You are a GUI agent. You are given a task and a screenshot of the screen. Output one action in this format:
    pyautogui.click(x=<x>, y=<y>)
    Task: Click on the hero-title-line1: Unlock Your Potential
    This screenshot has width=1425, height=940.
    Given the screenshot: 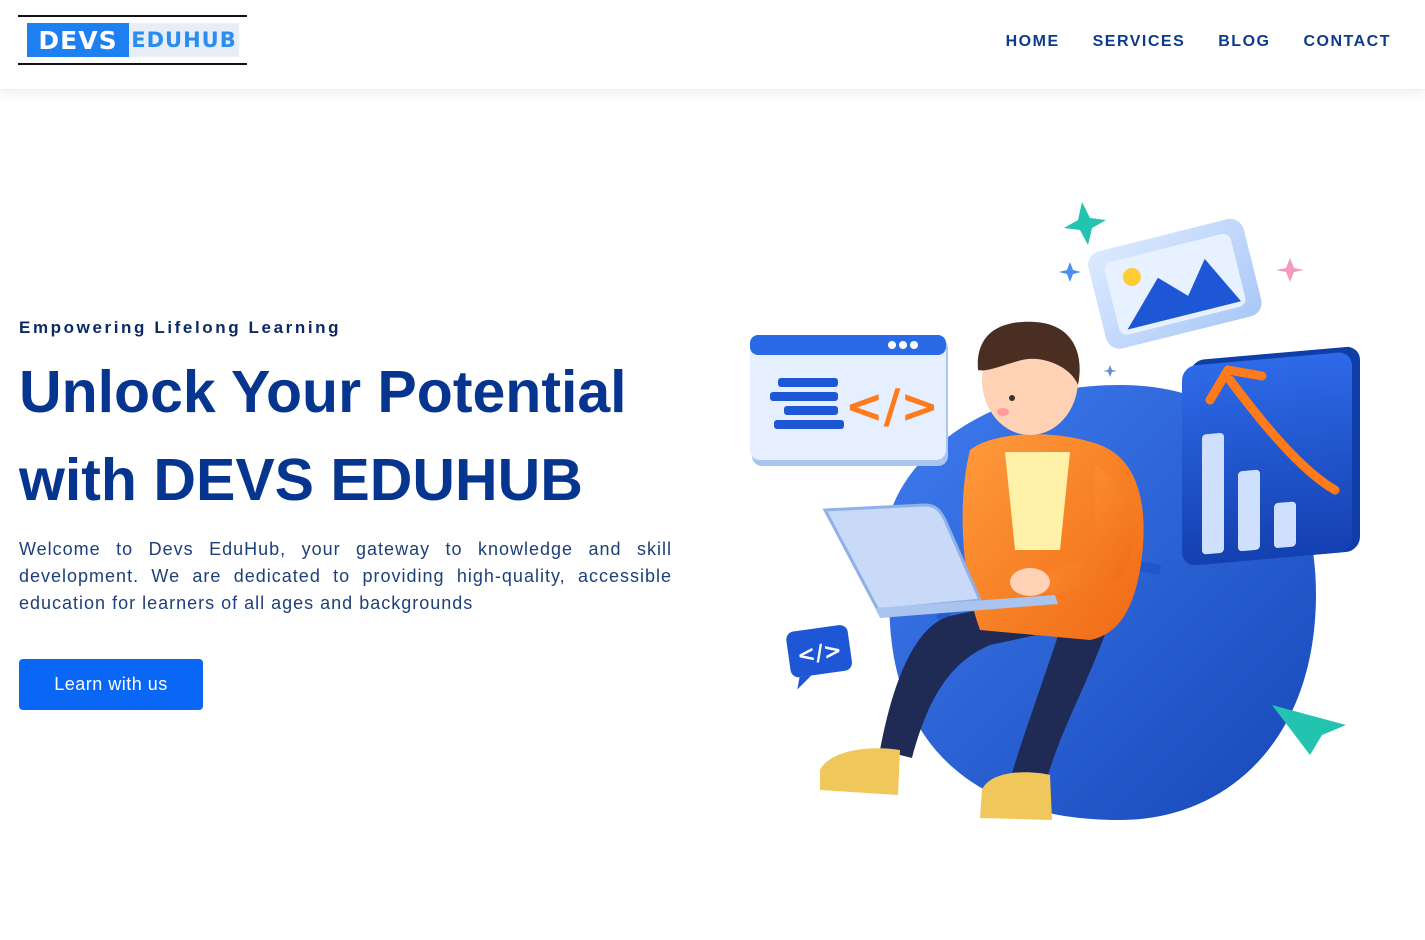 What is the action you would take?
    pyautogui.click(x=323, y=392)
    